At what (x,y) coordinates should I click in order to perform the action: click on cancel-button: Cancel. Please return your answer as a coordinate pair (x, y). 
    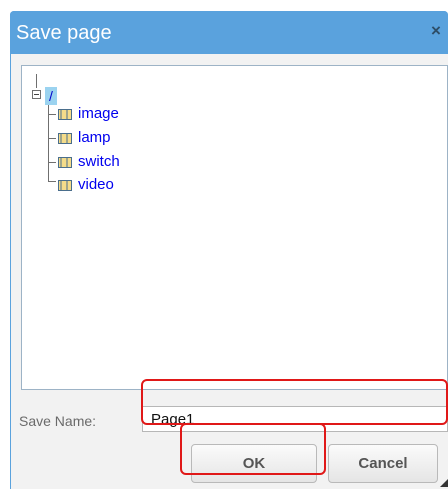
    Looking at the image, I should click on (383, 463).